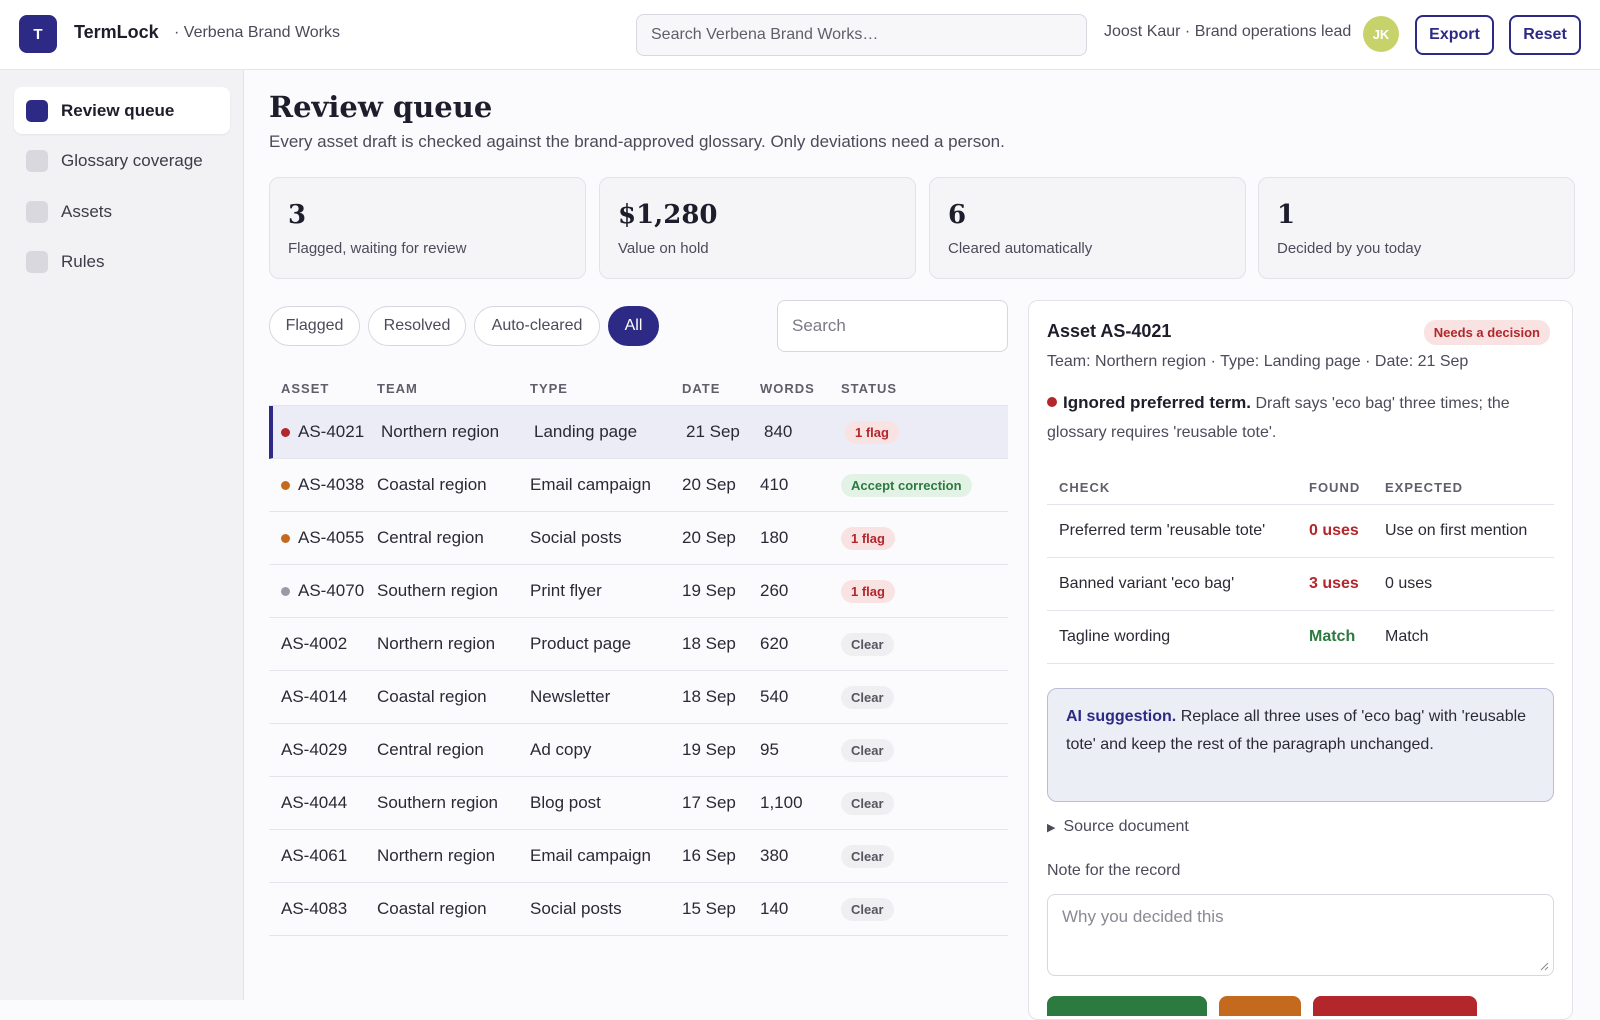 Image resolution: width=1600 pixels, height=1020 pixels. What do you see at coordinates (1126, 826) in the screenshot?
I see `source-label: Source document` at bounding box center [1126, 826].